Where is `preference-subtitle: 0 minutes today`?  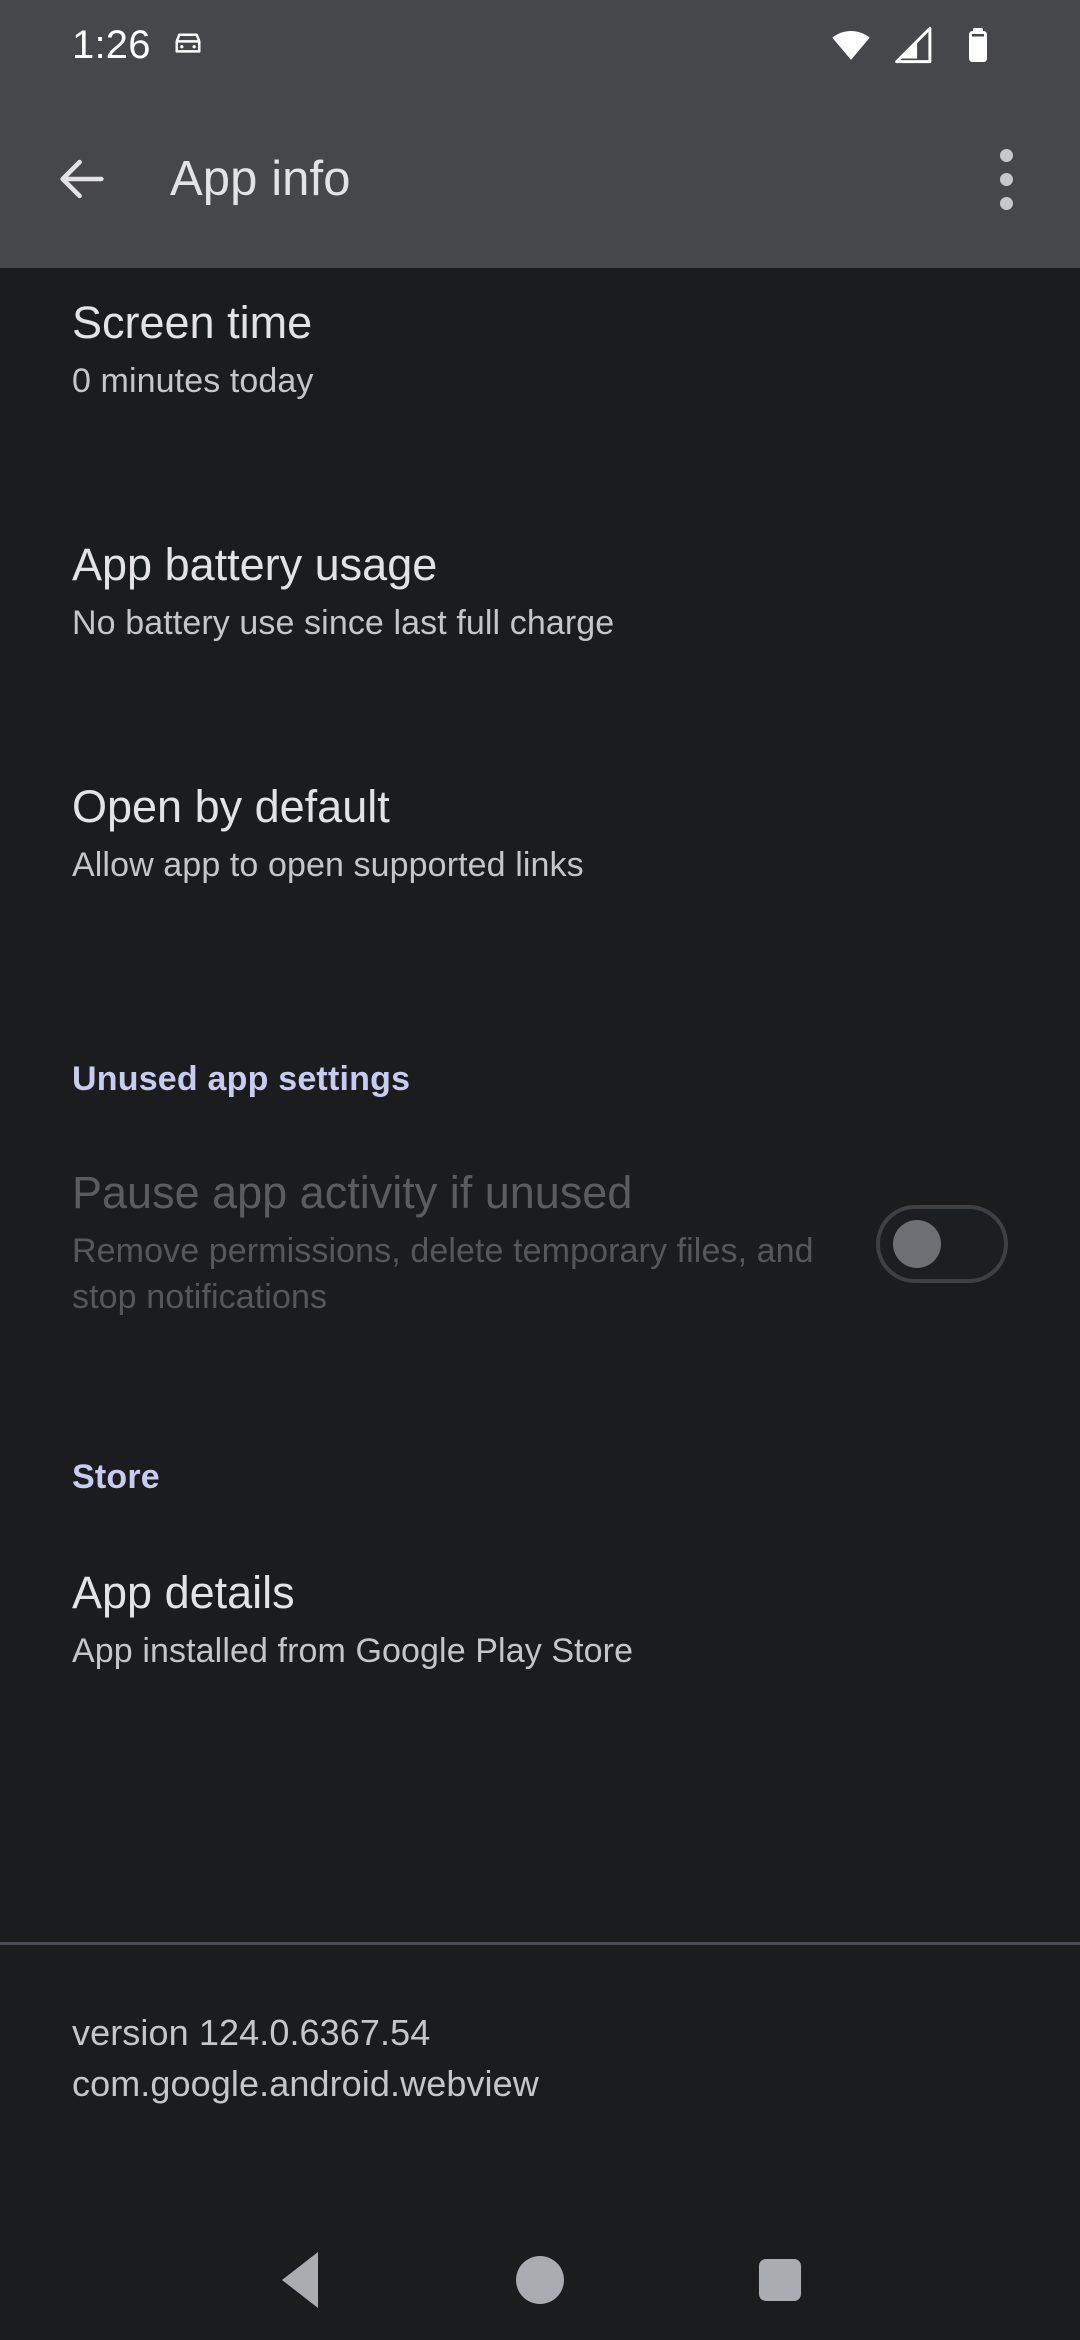 preference-subtitle: 0 minutes today is located at coordinates (193, 381).